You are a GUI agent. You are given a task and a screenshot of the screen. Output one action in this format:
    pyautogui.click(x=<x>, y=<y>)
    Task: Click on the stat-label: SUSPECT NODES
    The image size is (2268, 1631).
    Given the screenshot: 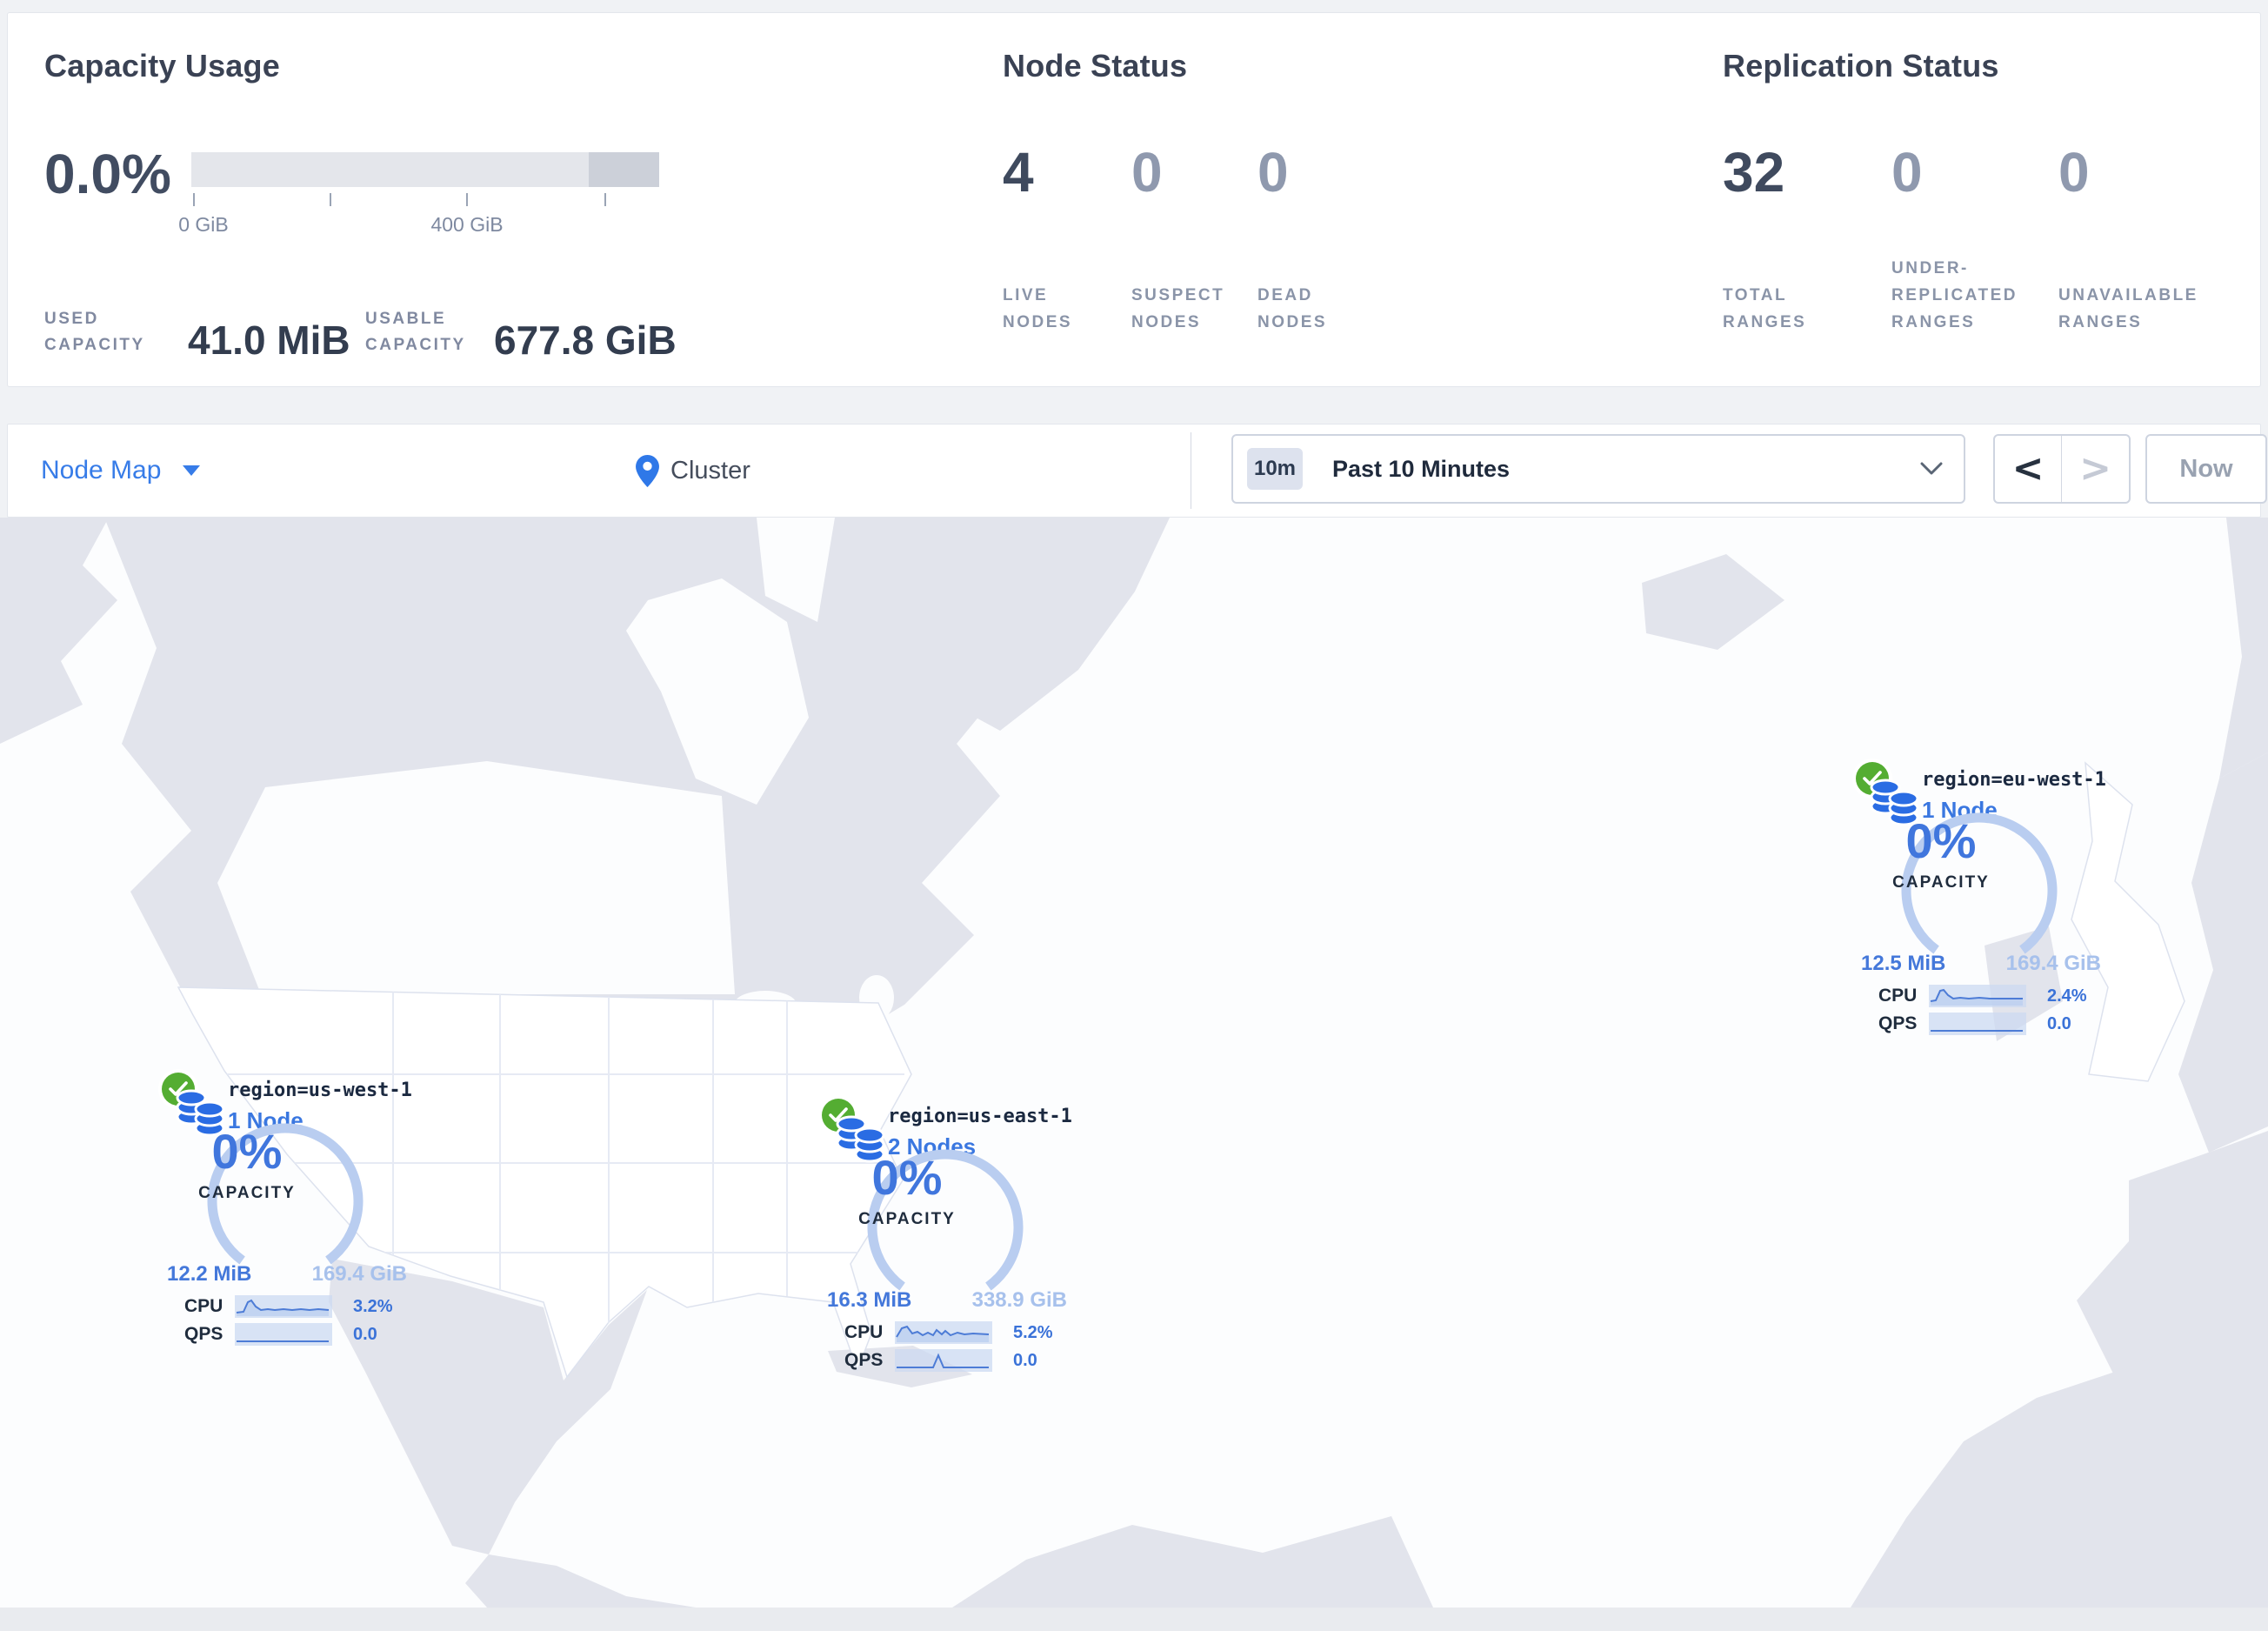 What is the action you would take?
    pyautogui.click(x=1178, y=308)
    